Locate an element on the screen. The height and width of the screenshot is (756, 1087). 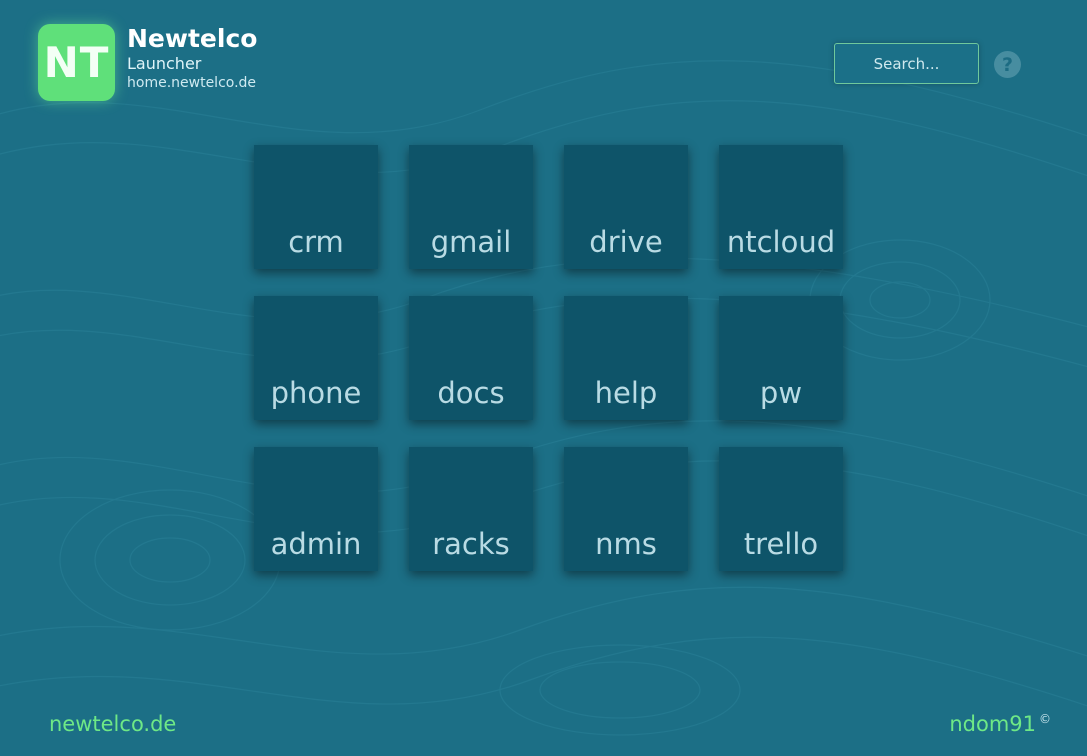
tile-ntcloud: ntcloud is located at coordinates (781, 207).